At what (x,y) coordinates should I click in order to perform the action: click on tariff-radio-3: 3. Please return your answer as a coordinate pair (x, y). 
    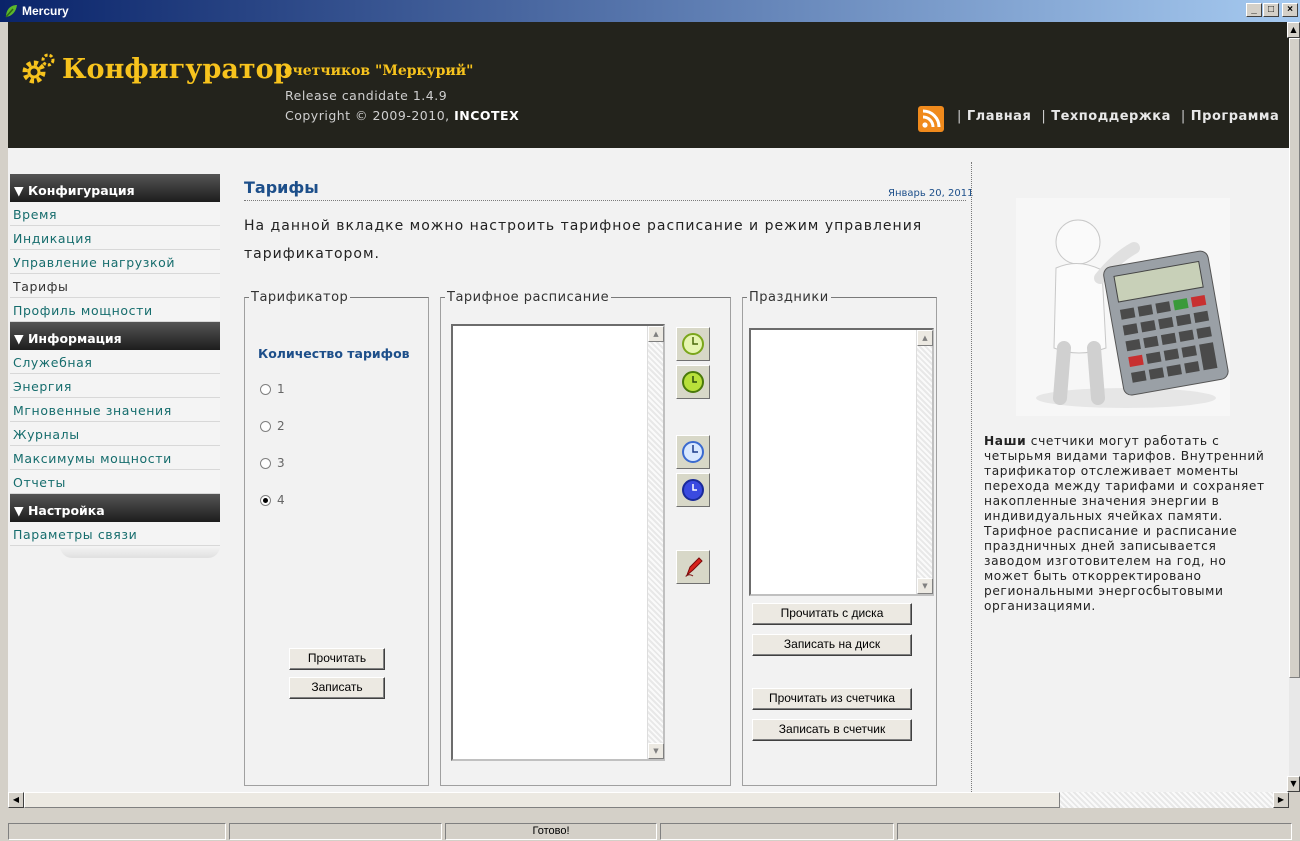
    Looking at the image, I should click on (272, 463).